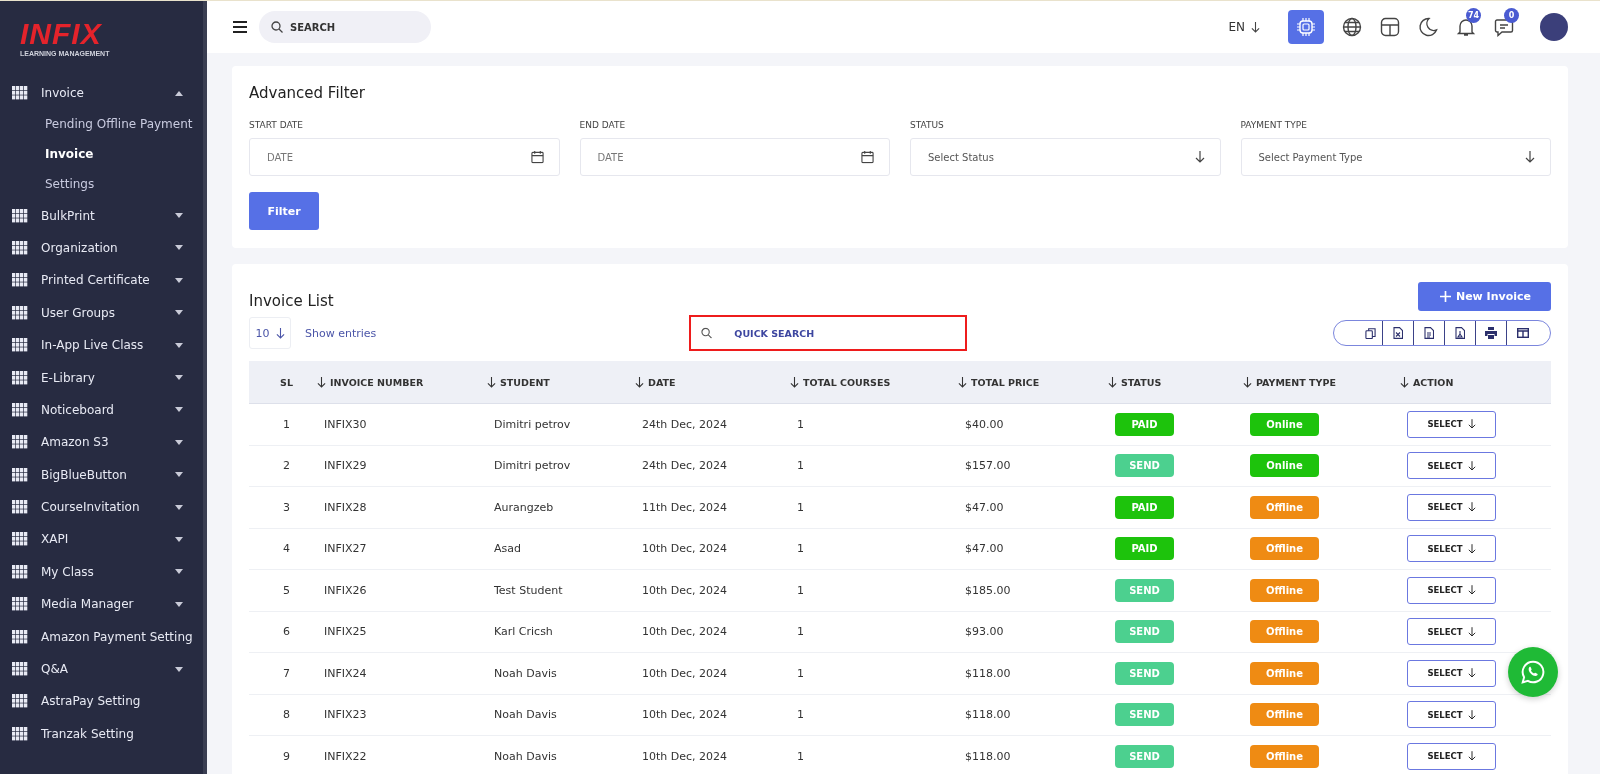 The height and width of the screenshot is (774, 1600). What do you see at coordinates (1428, 27) in the screenshot?
I see `moon-icon` at bounding box center [1428, 27].